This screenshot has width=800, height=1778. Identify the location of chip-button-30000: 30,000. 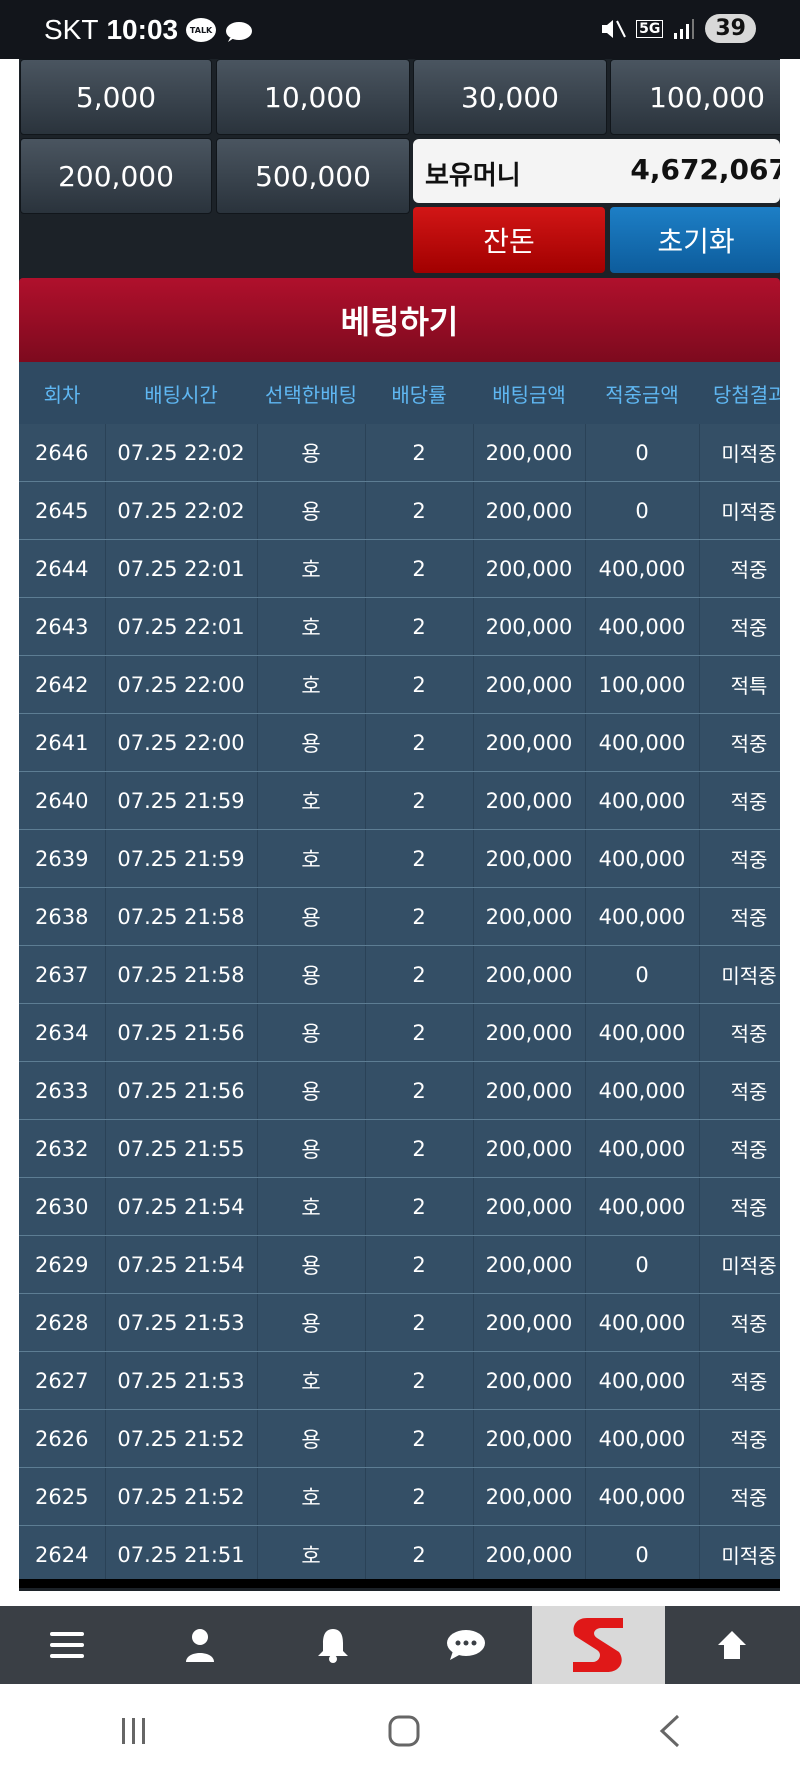
(510, 97).